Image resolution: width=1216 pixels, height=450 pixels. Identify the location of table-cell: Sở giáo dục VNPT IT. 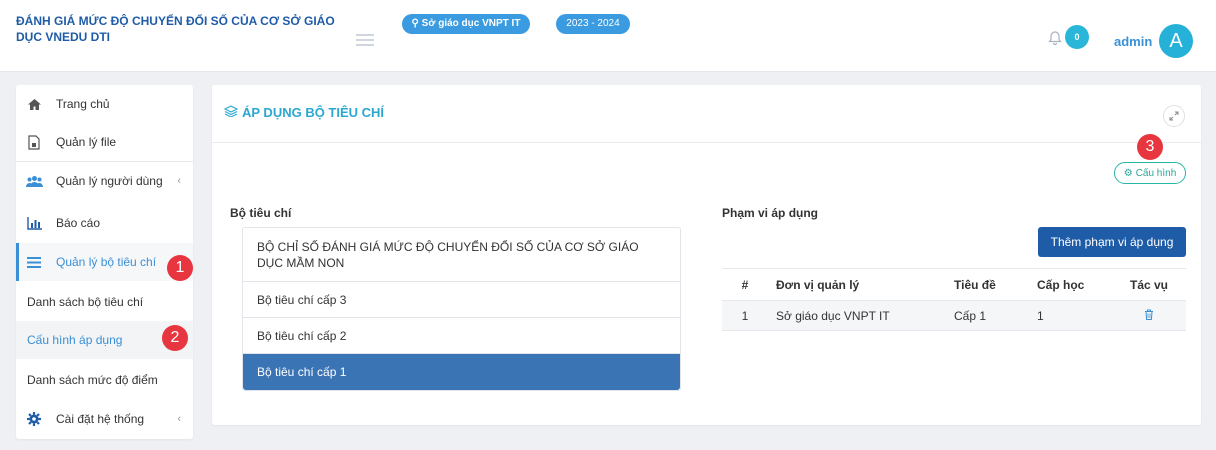
(857, 315).